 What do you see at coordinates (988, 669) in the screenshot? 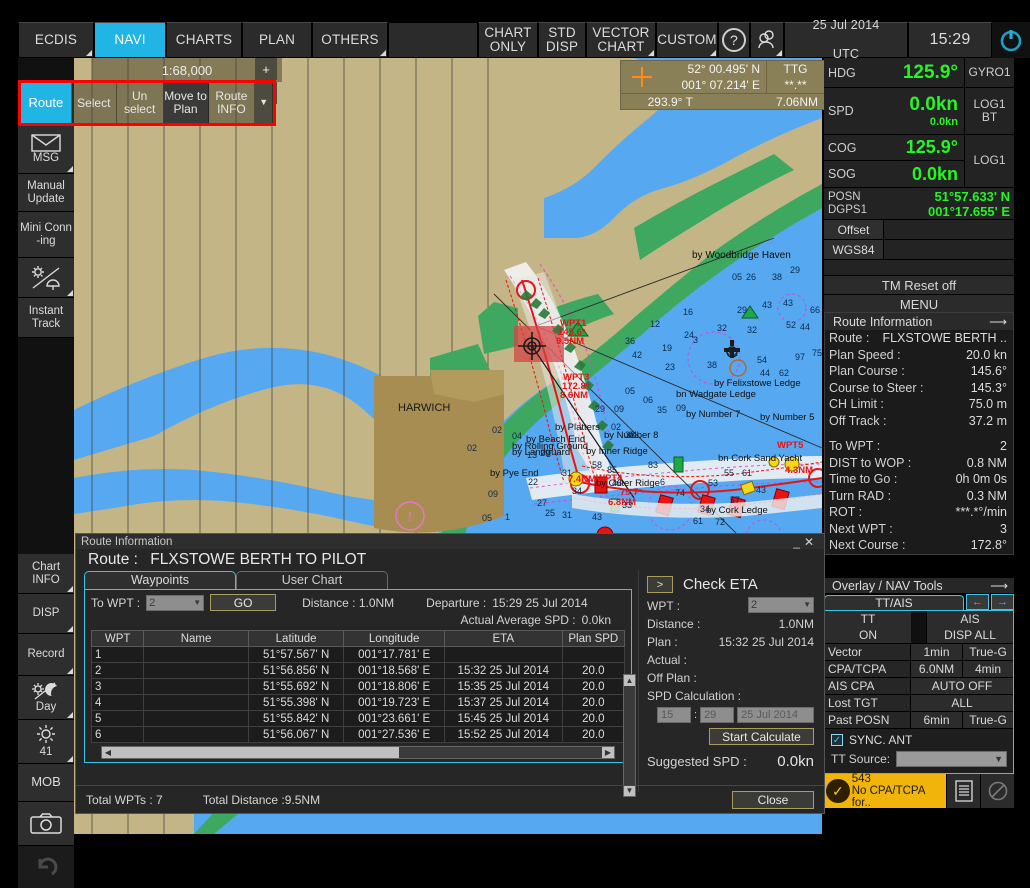
I see `overlay-row-value2: 4min` at bounding box center [988, 669].